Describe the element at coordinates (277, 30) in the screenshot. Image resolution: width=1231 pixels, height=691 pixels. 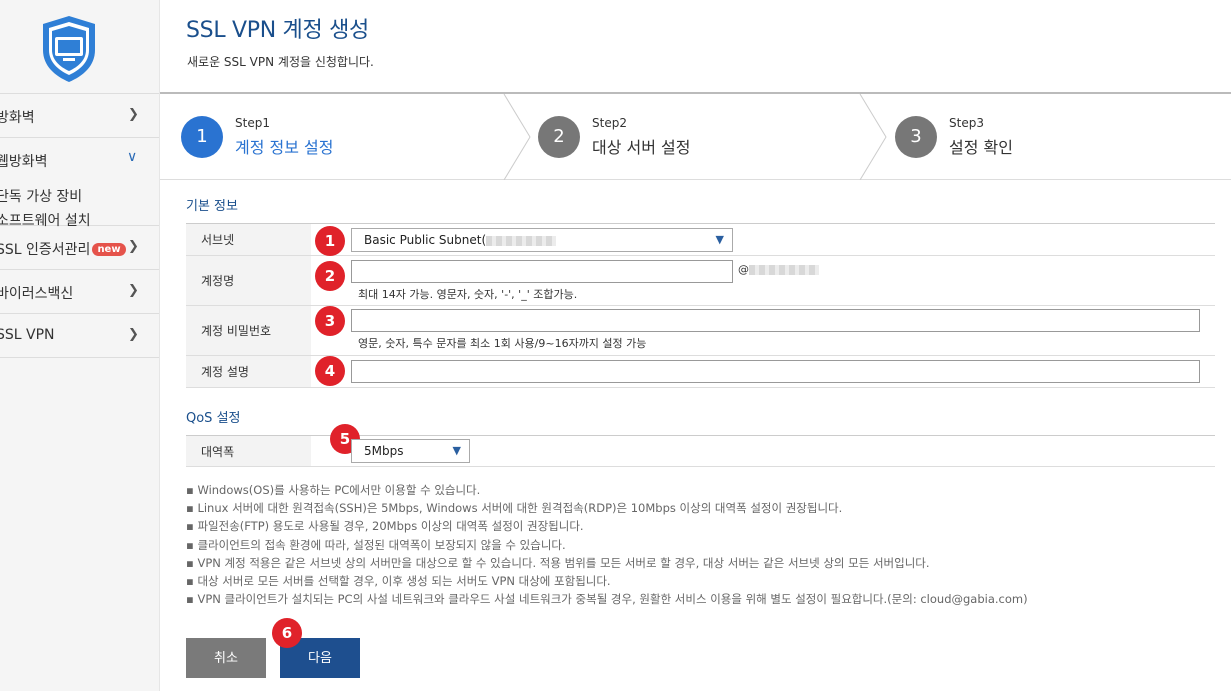
I see `page-title: SSL VPN 계정 생성` at that location.